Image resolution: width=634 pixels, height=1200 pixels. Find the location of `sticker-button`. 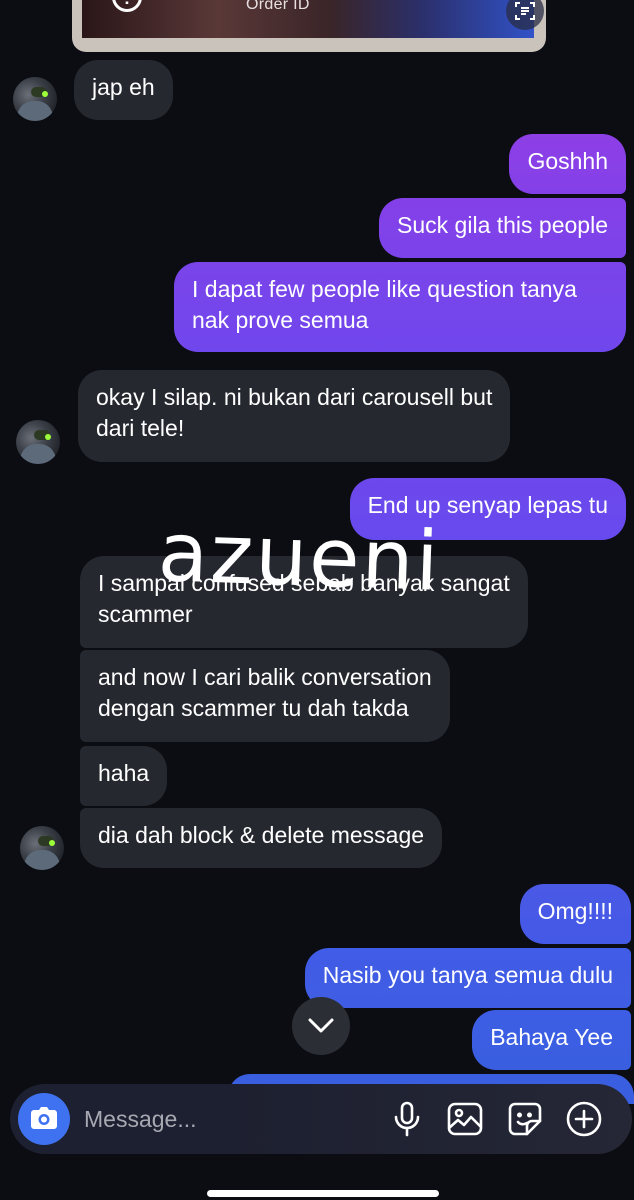

sticker-button is located at coordinates (525, 1119).